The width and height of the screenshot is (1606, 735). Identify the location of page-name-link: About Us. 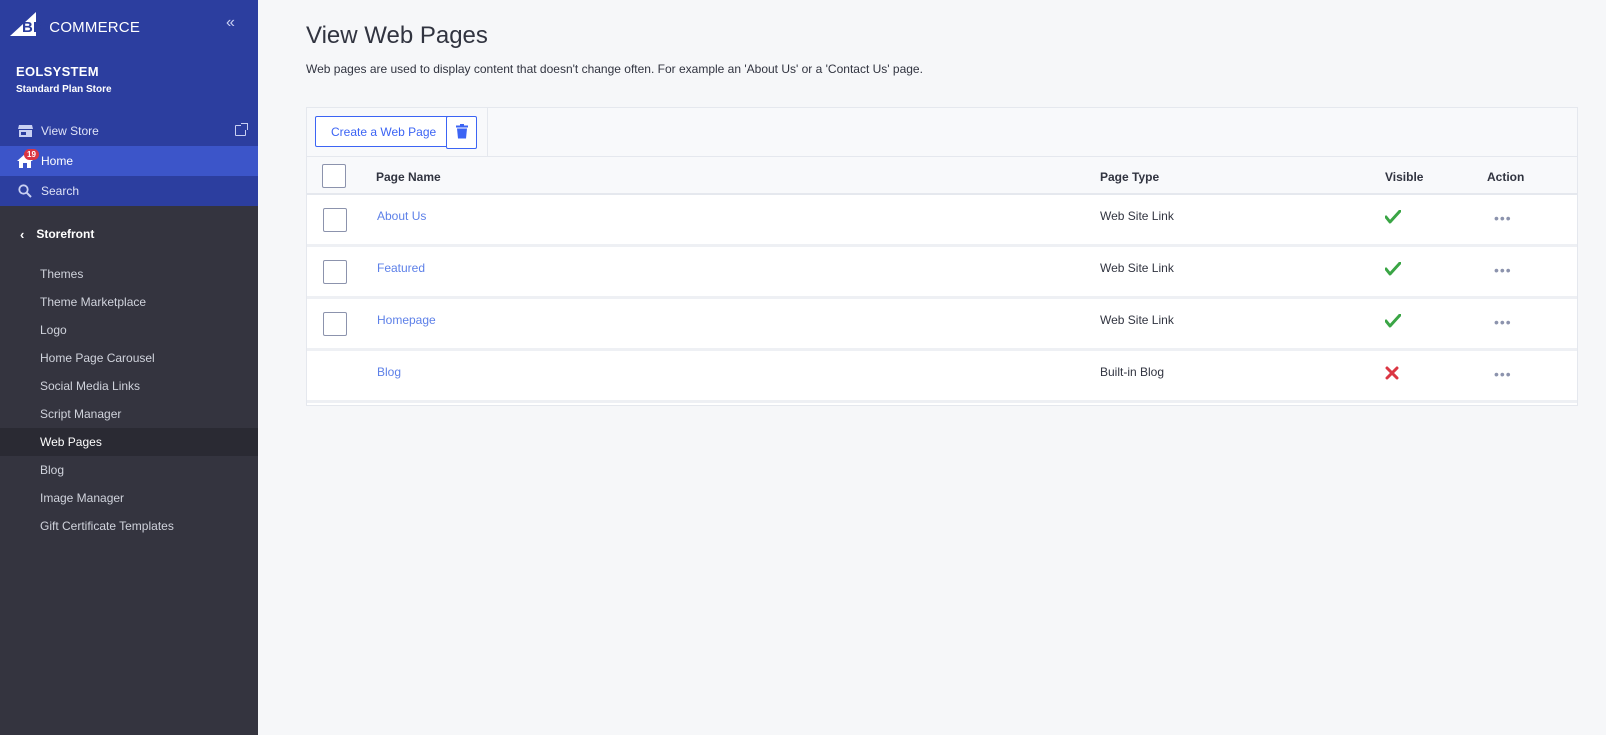
(401, 216).